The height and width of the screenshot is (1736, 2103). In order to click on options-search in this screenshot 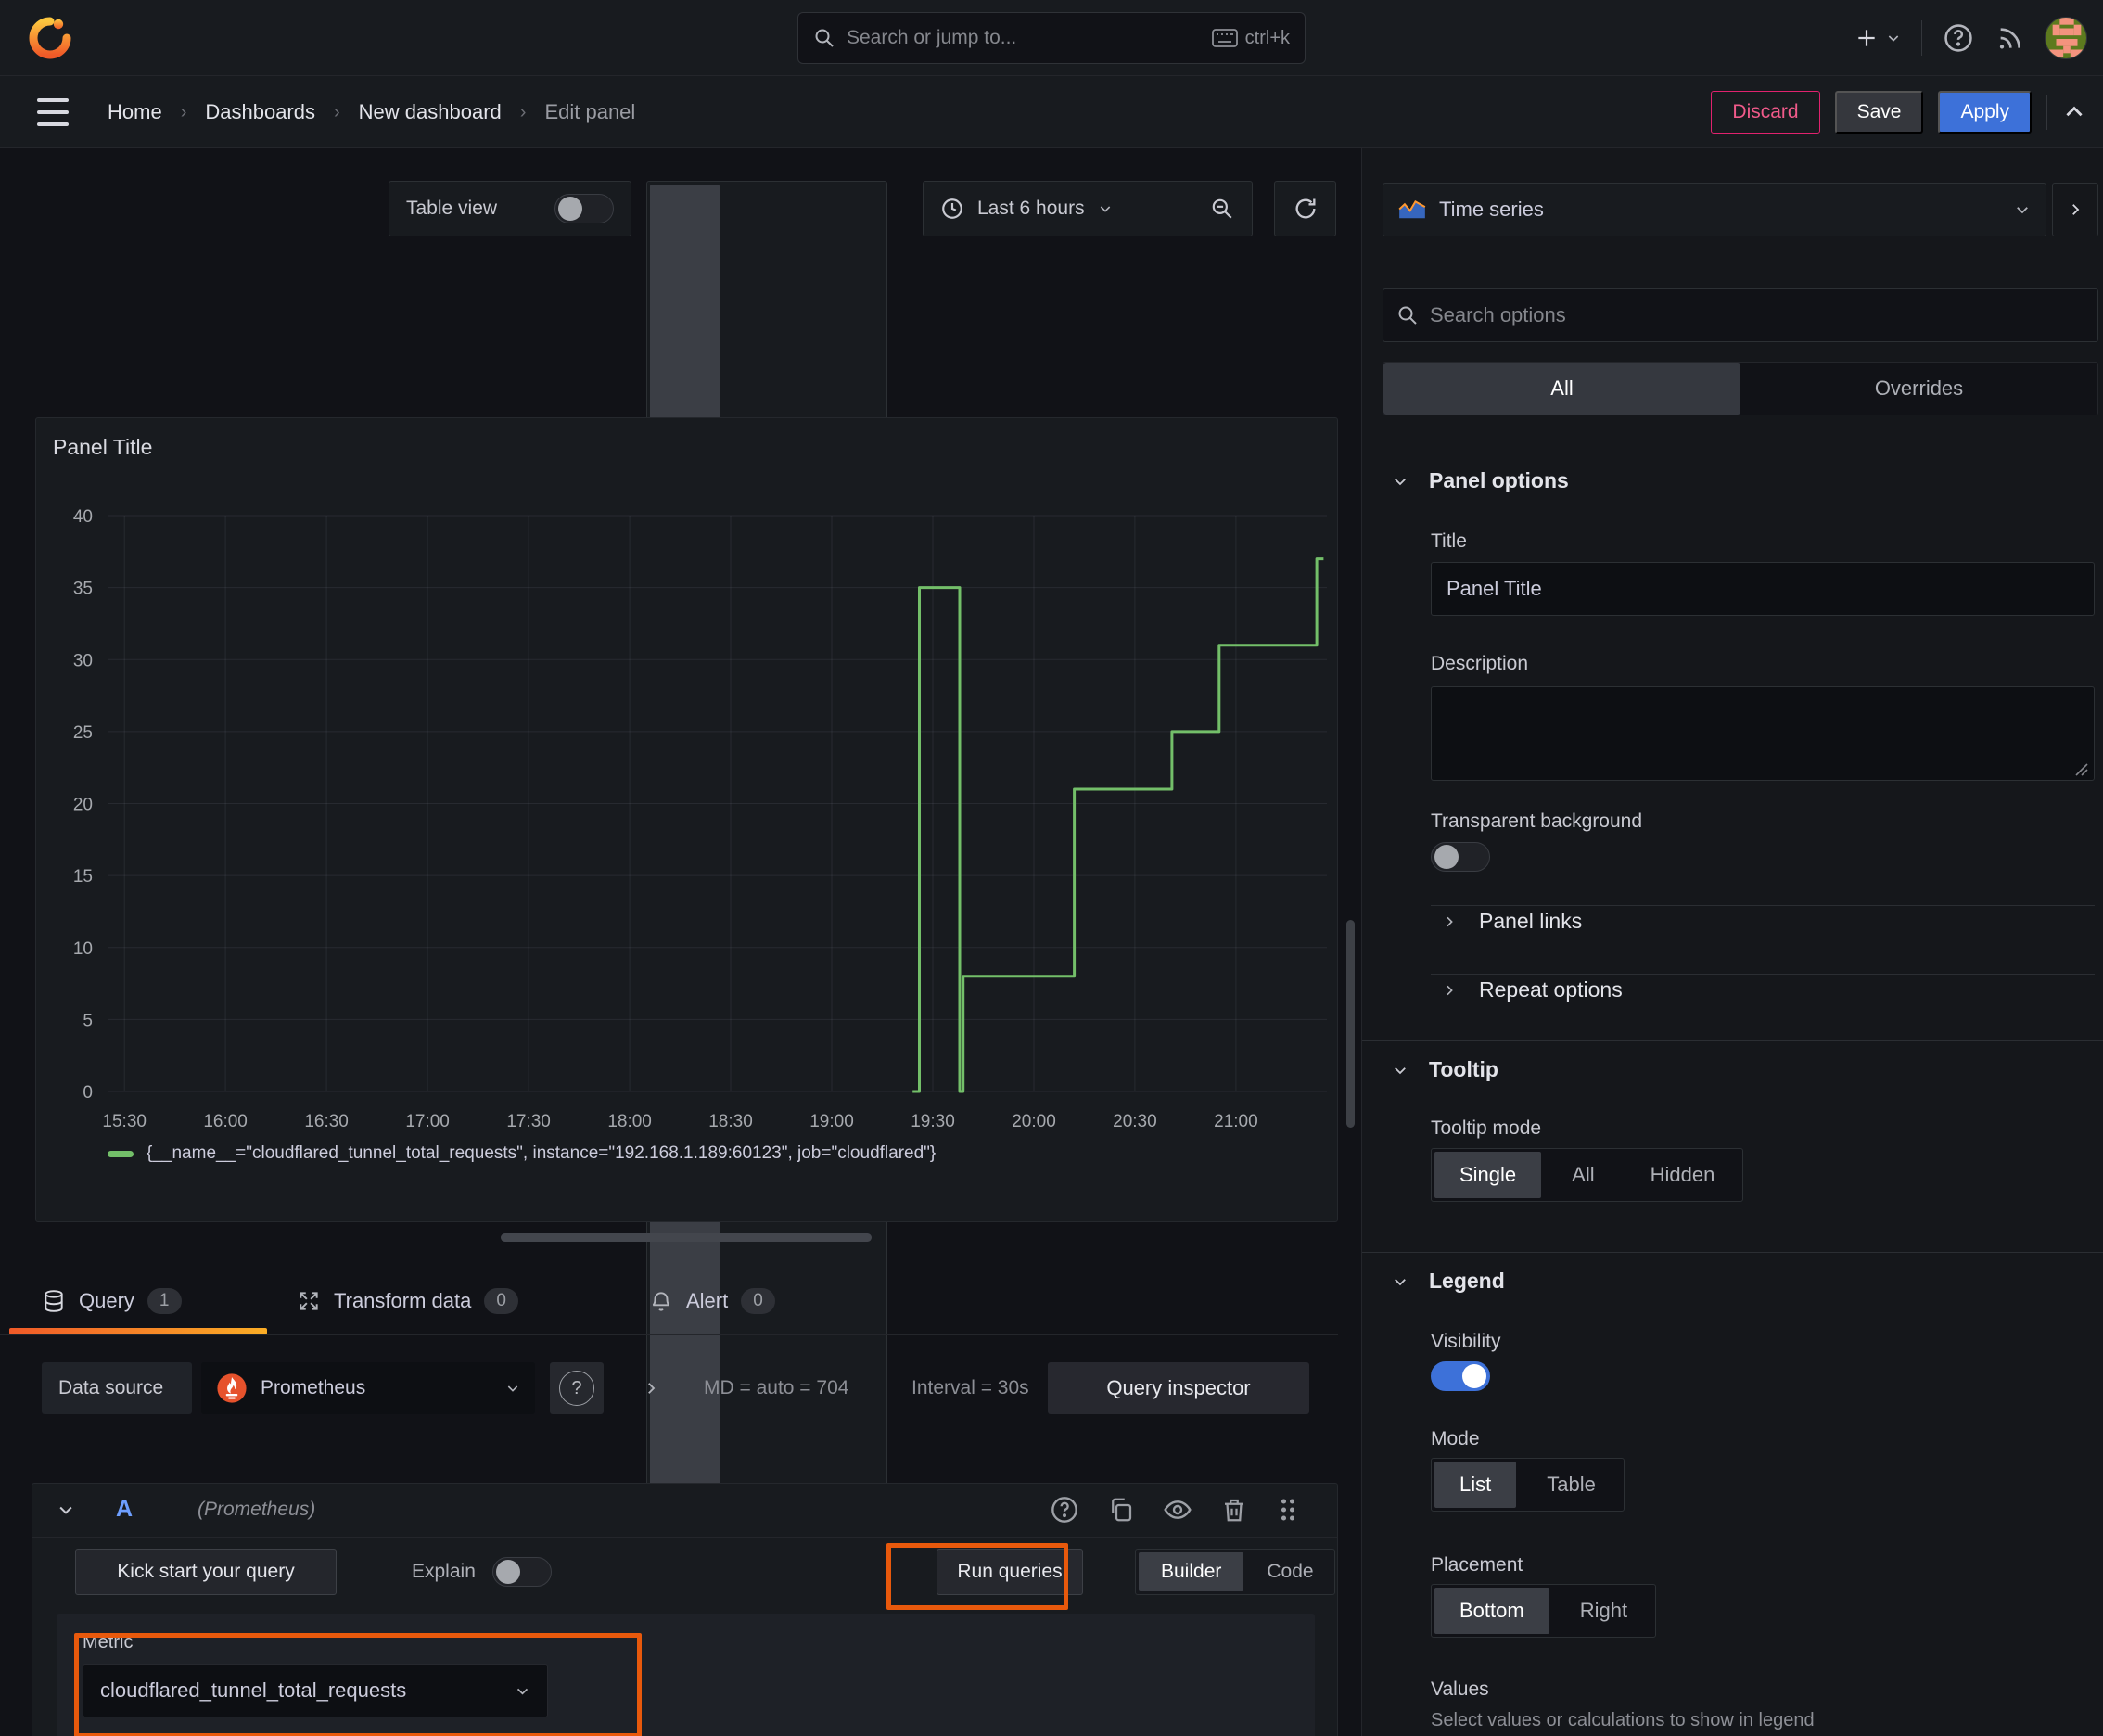, I will do `click(1740, 315)`.